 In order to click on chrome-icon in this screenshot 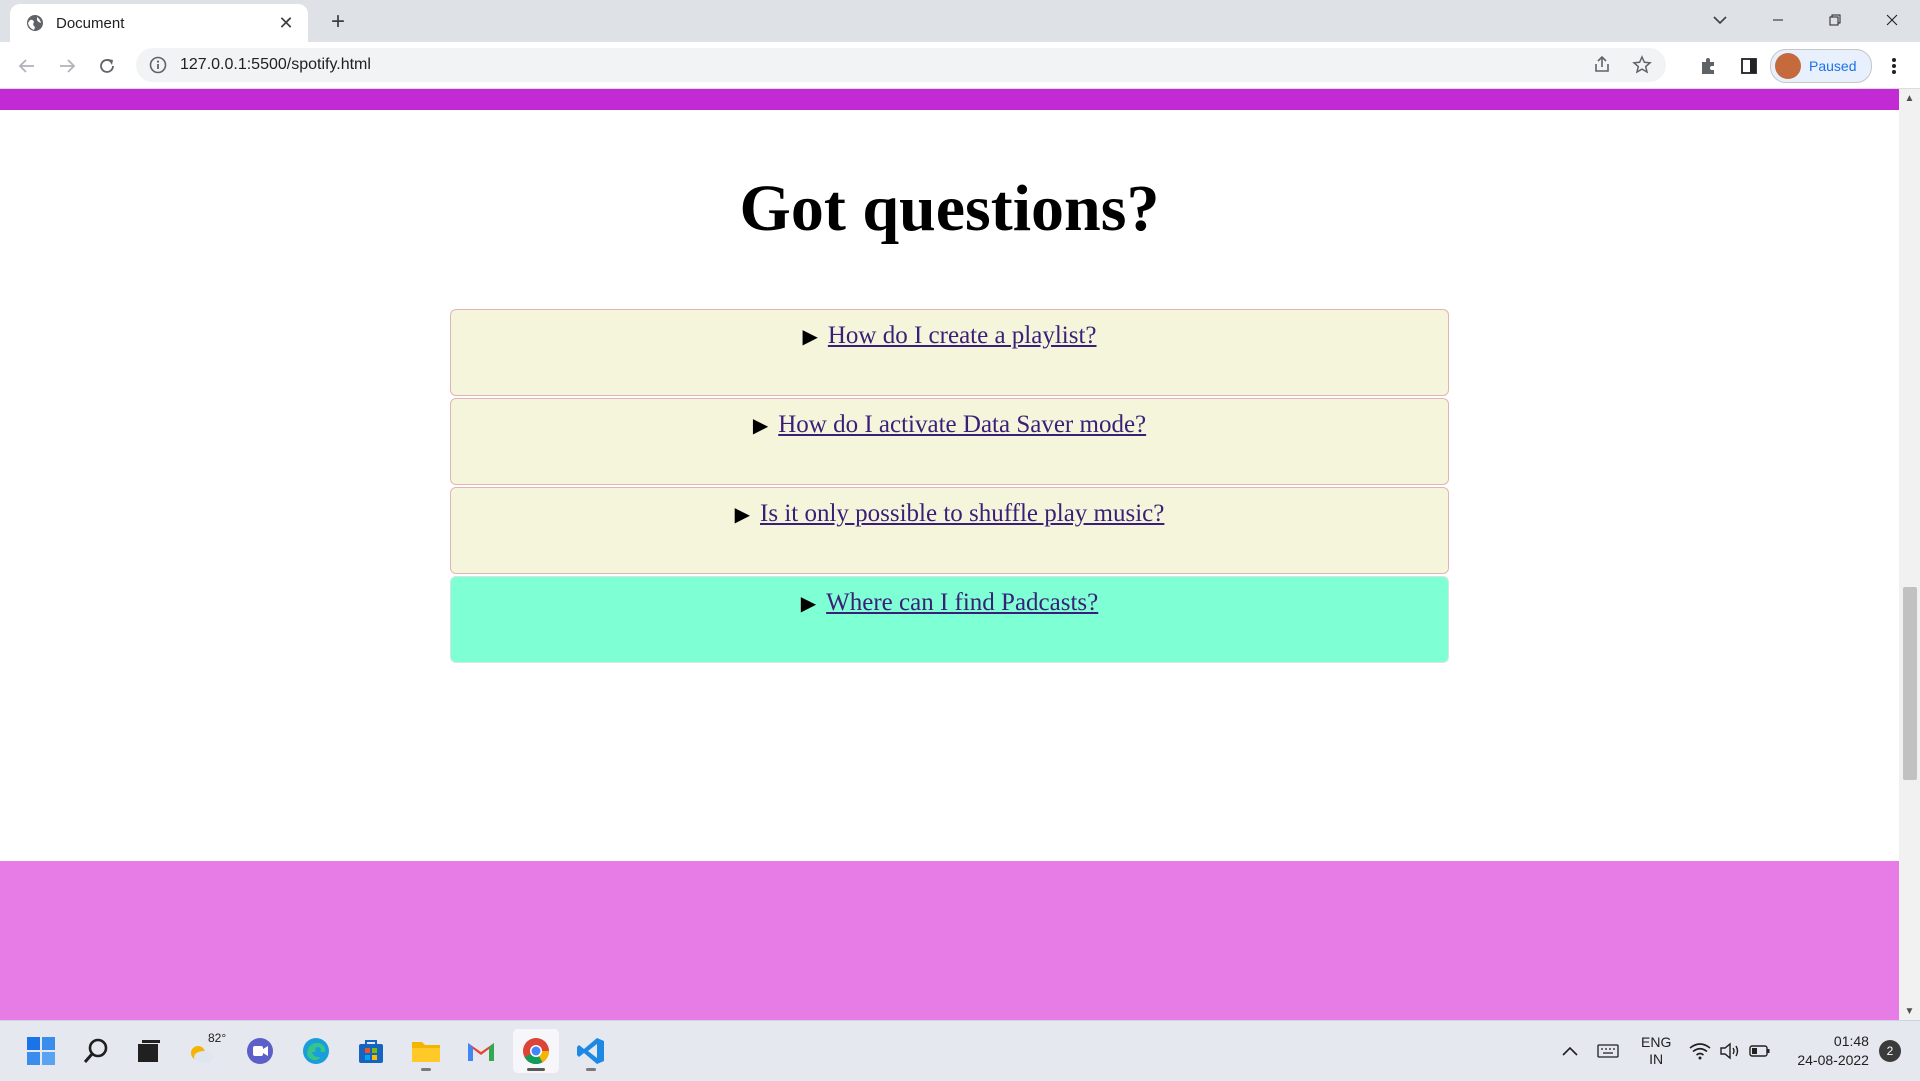, I will do `click(536, 1051)`.